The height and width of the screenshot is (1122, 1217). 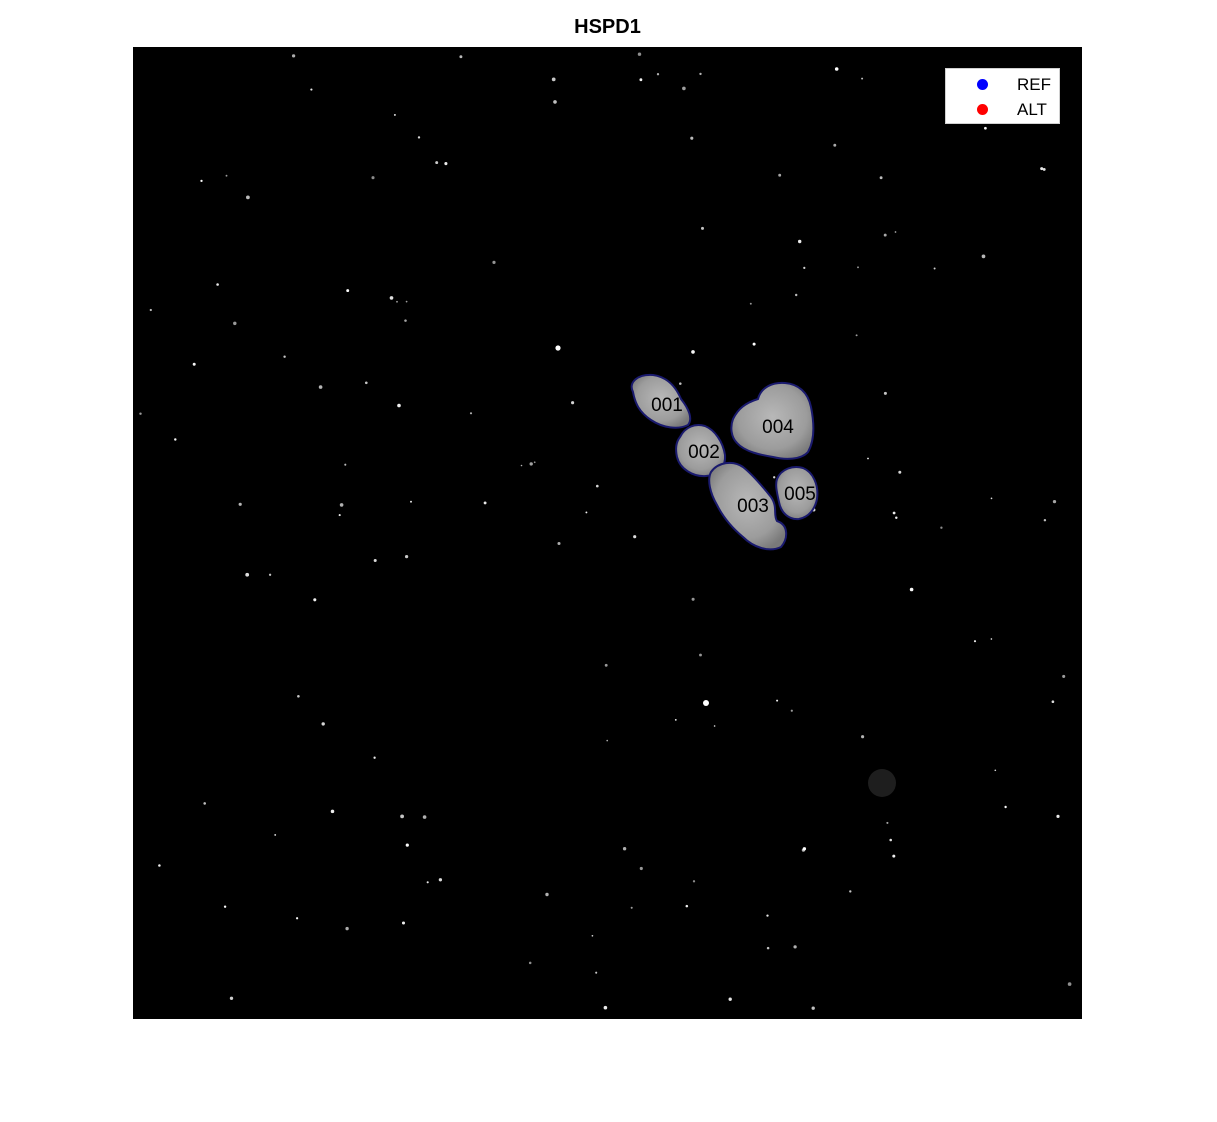 I want to click on cell-label-5: 005, so click(x=800, y=494).